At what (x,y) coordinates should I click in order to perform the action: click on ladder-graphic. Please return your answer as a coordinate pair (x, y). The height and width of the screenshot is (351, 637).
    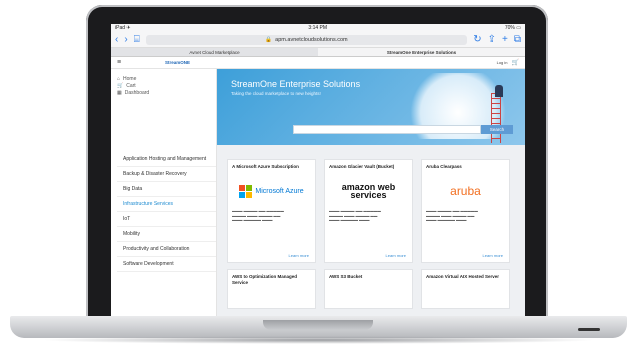
    Looking at the image, I should click on (496, 118).